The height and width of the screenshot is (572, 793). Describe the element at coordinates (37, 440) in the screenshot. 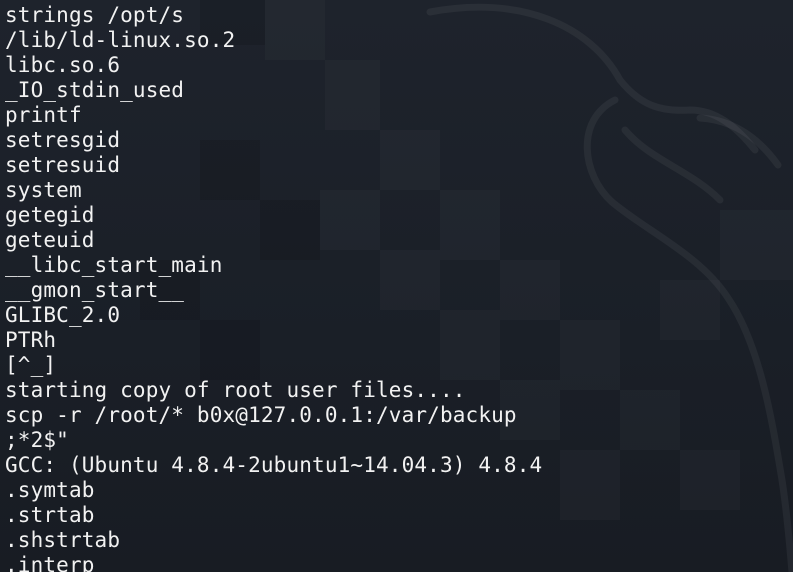

I see `terminal-output-line: ;*2$"` at that location.